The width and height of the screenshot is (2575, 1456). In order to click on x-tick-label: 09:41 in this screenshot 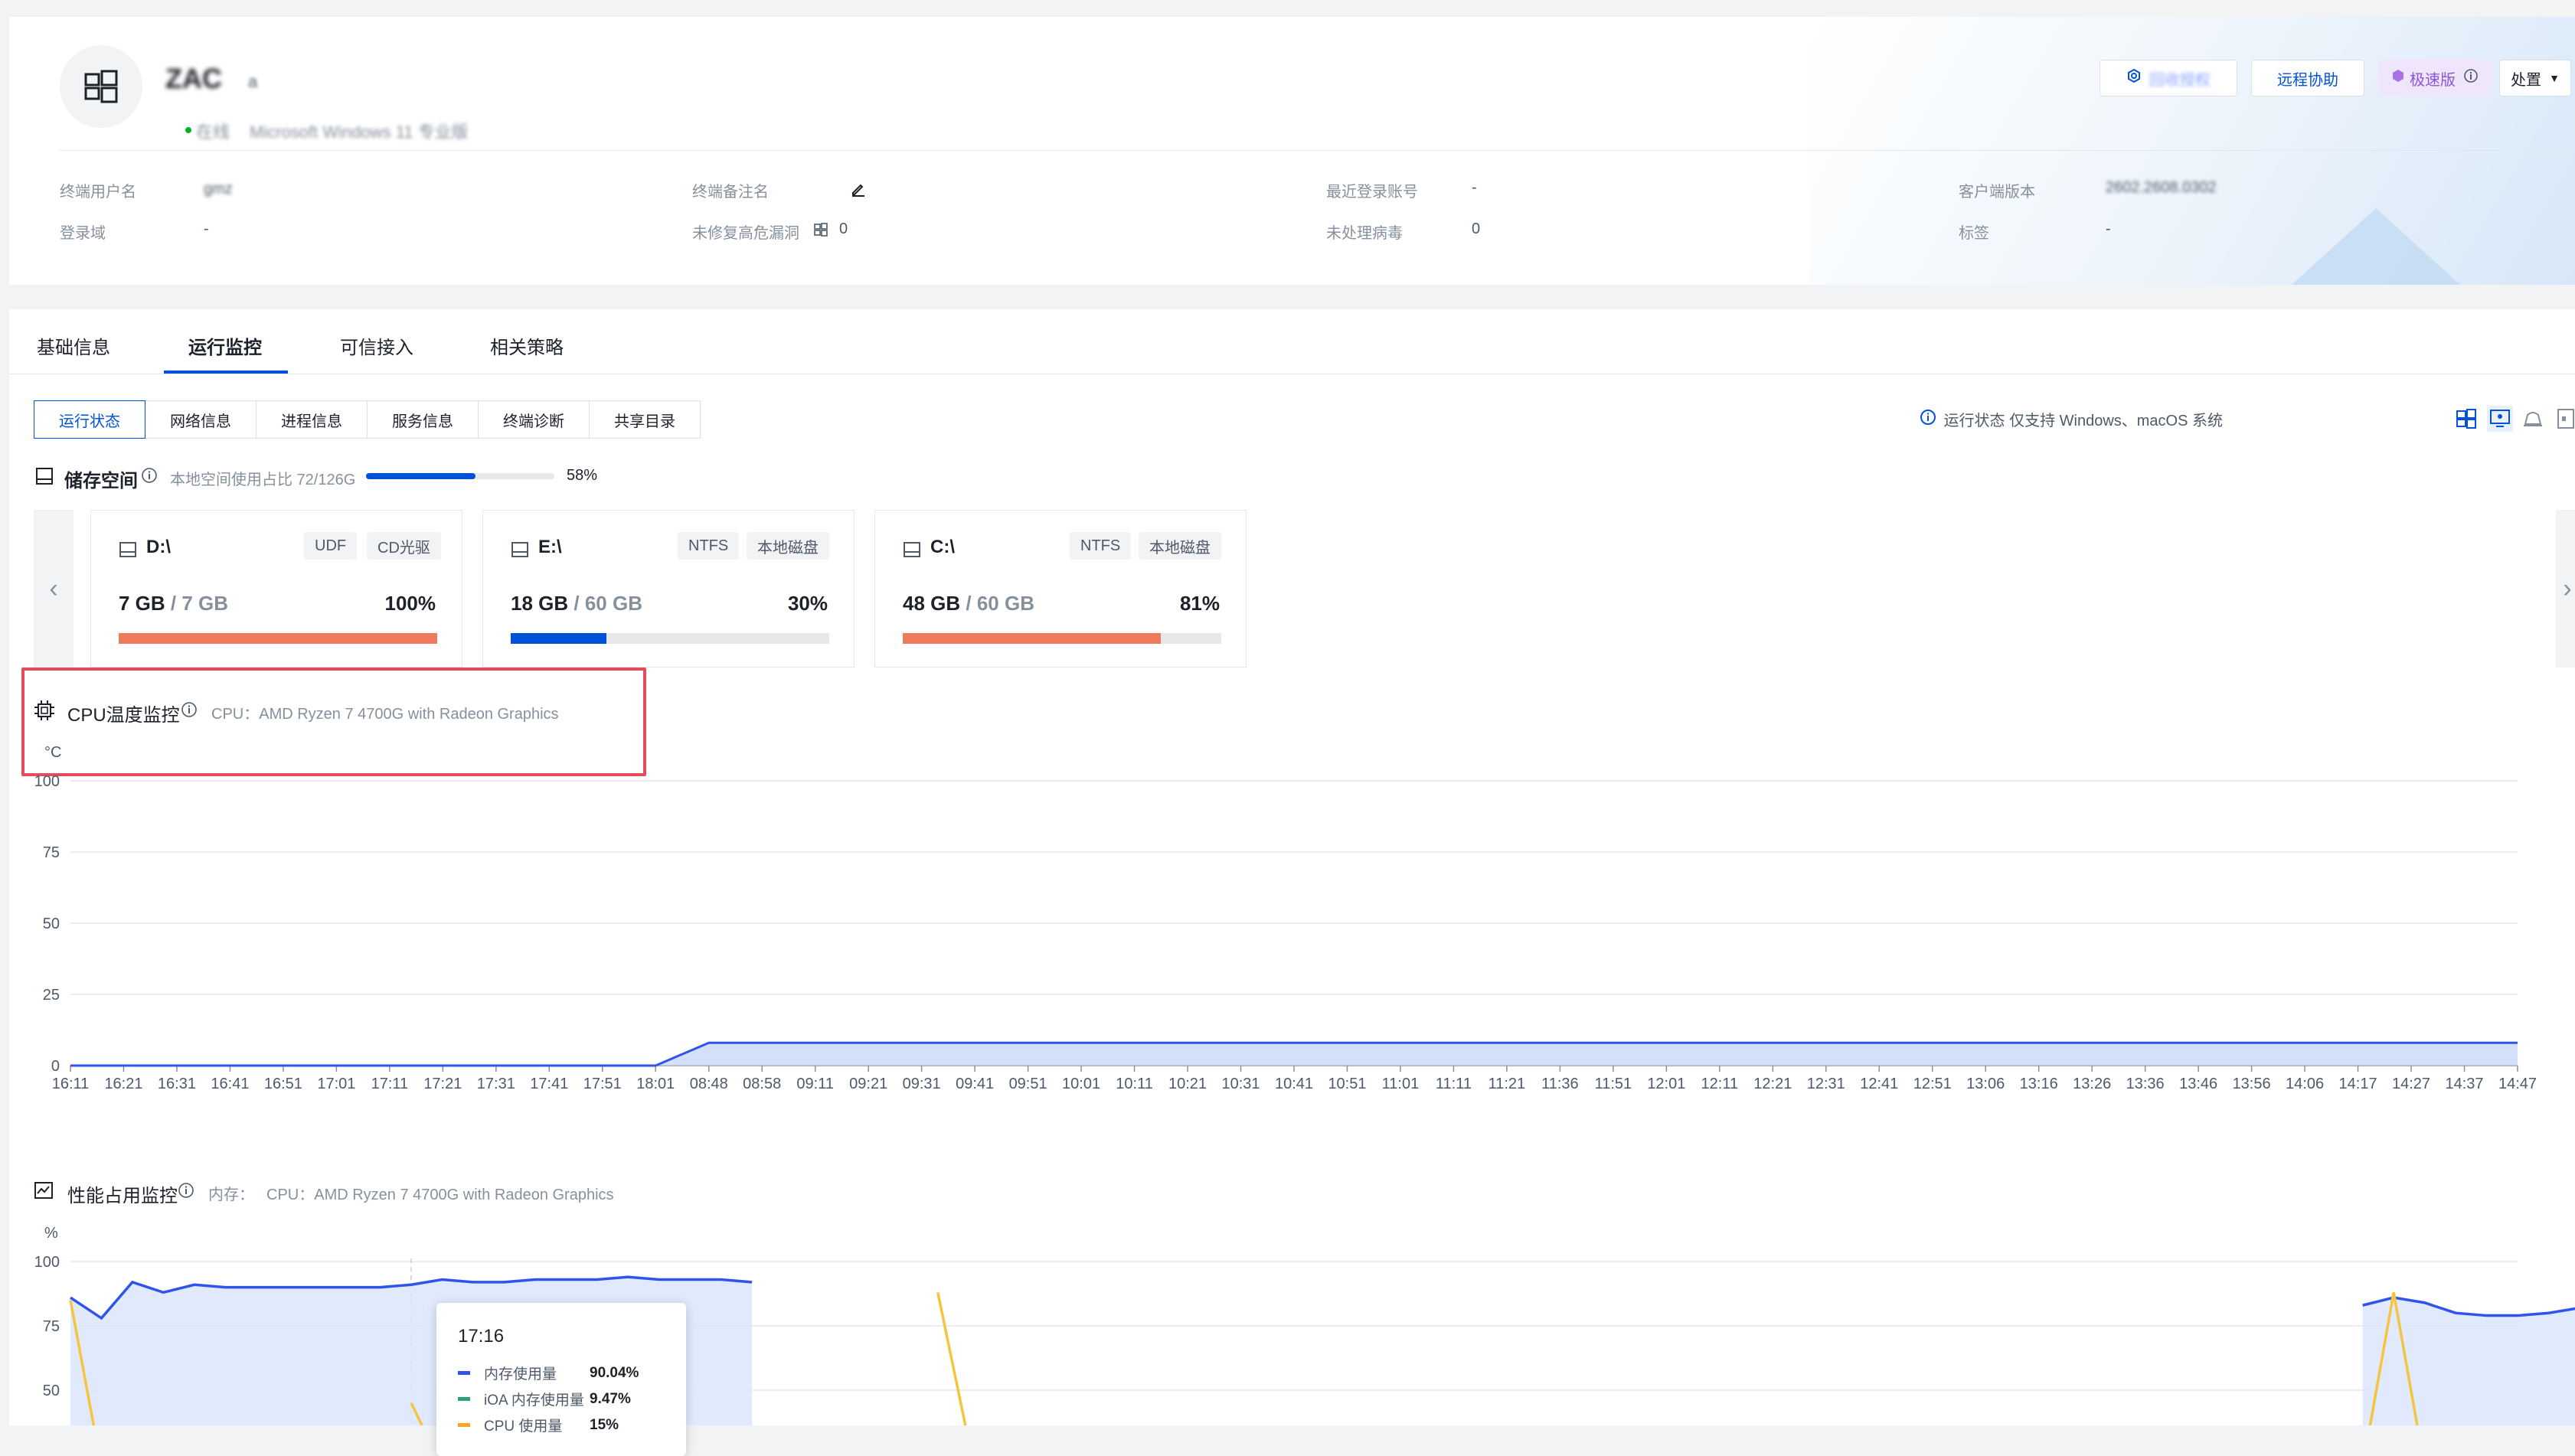, I will do `click(975, 1084)`.